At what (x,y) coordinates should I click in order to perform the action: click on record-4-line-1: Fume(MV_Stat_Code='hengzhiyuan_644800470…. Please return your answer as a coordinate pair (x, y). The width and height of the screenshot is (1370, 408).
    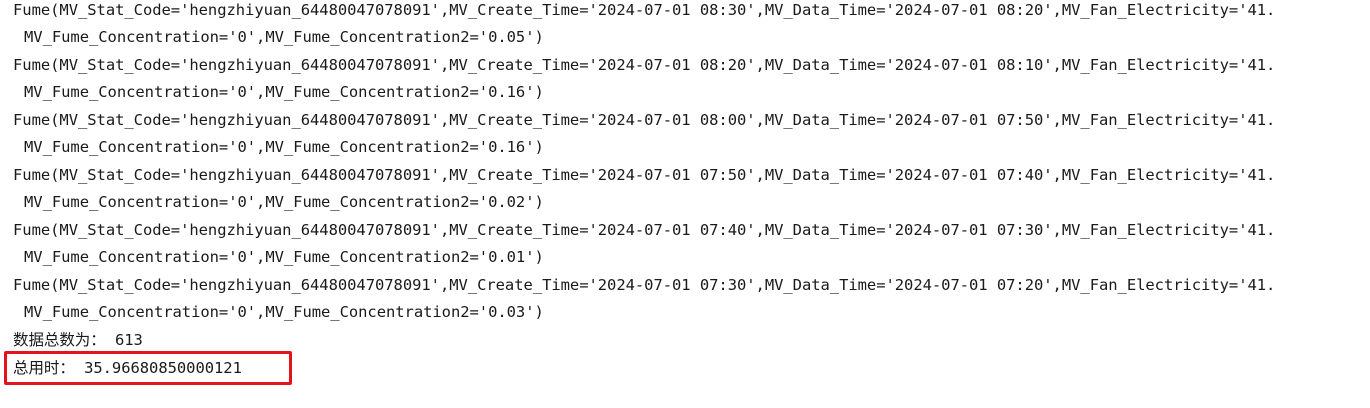
    Looking at the image, I should click on (644, 175).